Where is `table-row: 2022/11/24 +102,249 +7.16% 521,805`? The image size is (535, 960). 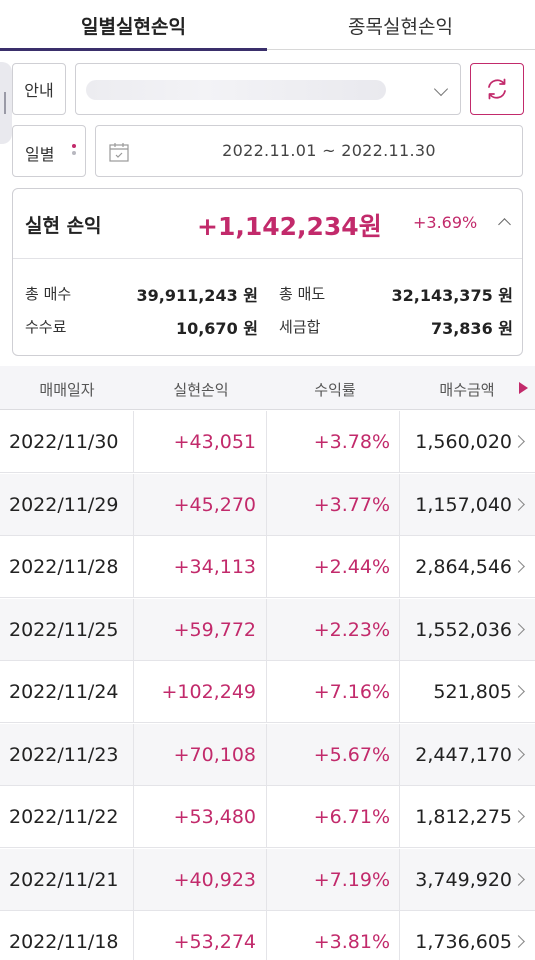 table-row: 2022/11/24 +102,249 +7.16% 521,805 is located at coordinates (267, 692).